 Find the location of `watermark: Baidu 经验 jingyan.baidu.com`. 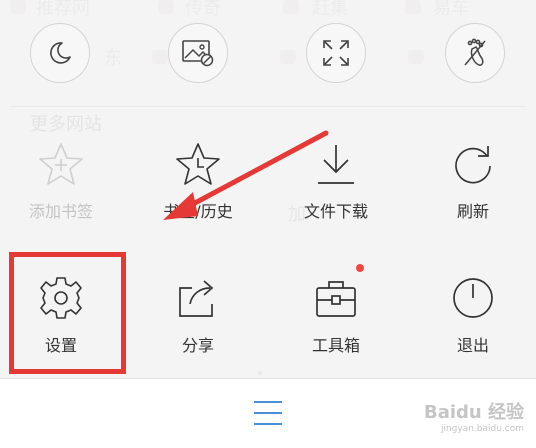

watermark: Baidu 经验 jingyan.baidu.com is located at coordinates (474, 416).